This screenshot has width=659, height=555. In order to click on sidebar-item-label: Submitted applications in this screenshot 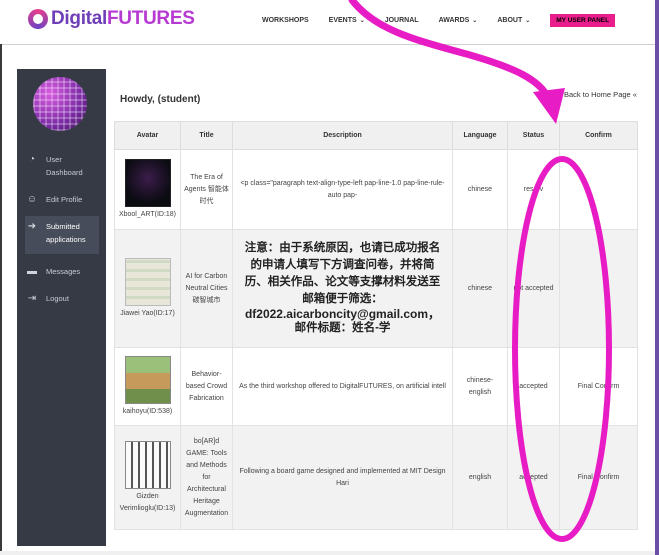, I will do `click(66, 233)`.